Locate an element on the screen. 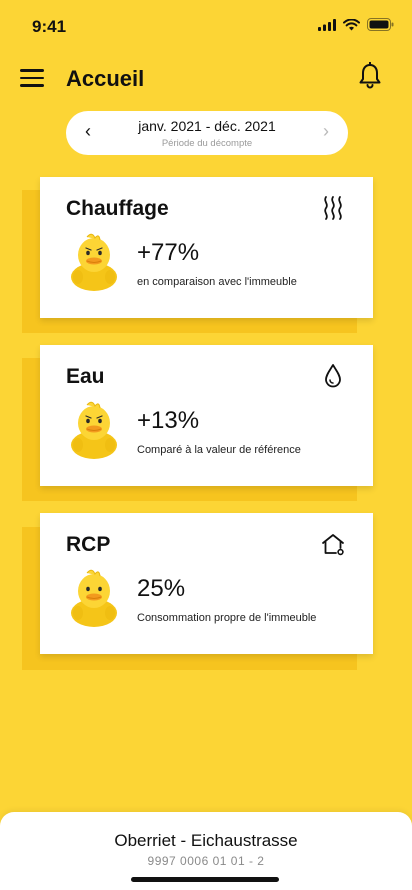  card-value: +77% is located at coordinates (168, 252).